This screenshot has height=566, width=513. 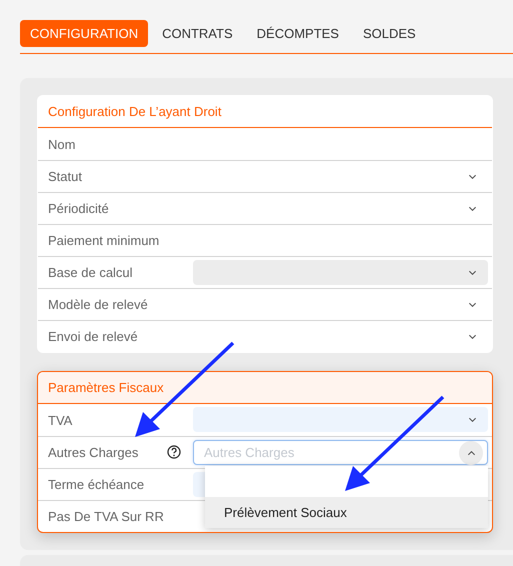 What do you see at coordinates (78, 208) in the screenshot?
I see `field-label: Périodicité` at bounding box center [78, 208].